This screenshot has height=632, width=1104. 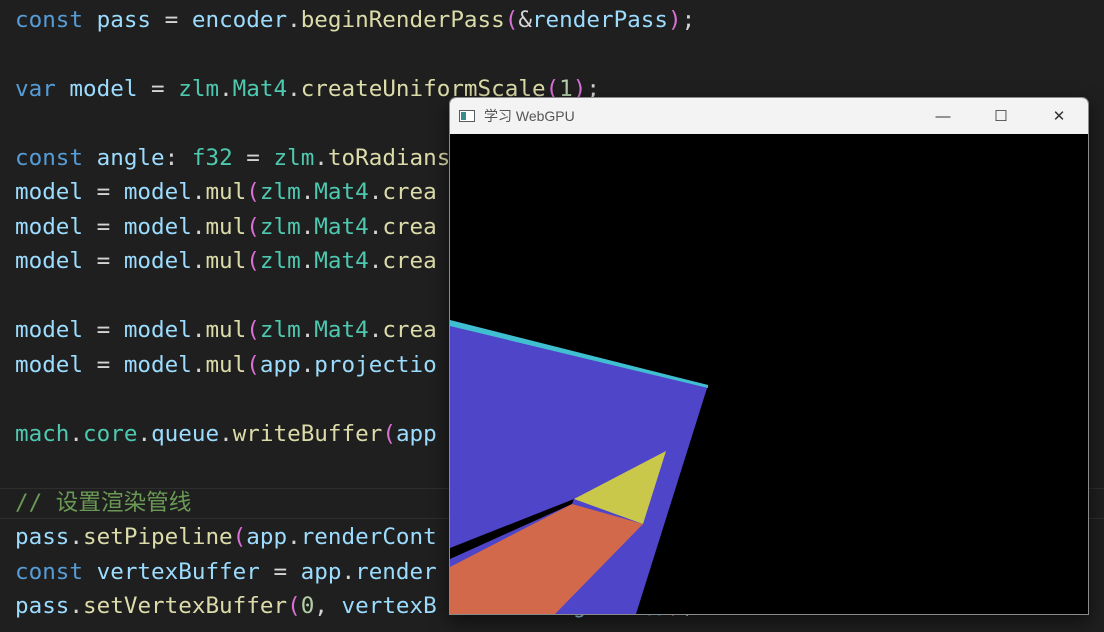 What do you see at coordinates (674, 20) in the screenshot?
I see `code-token: )` at bounding box center [674, 20].